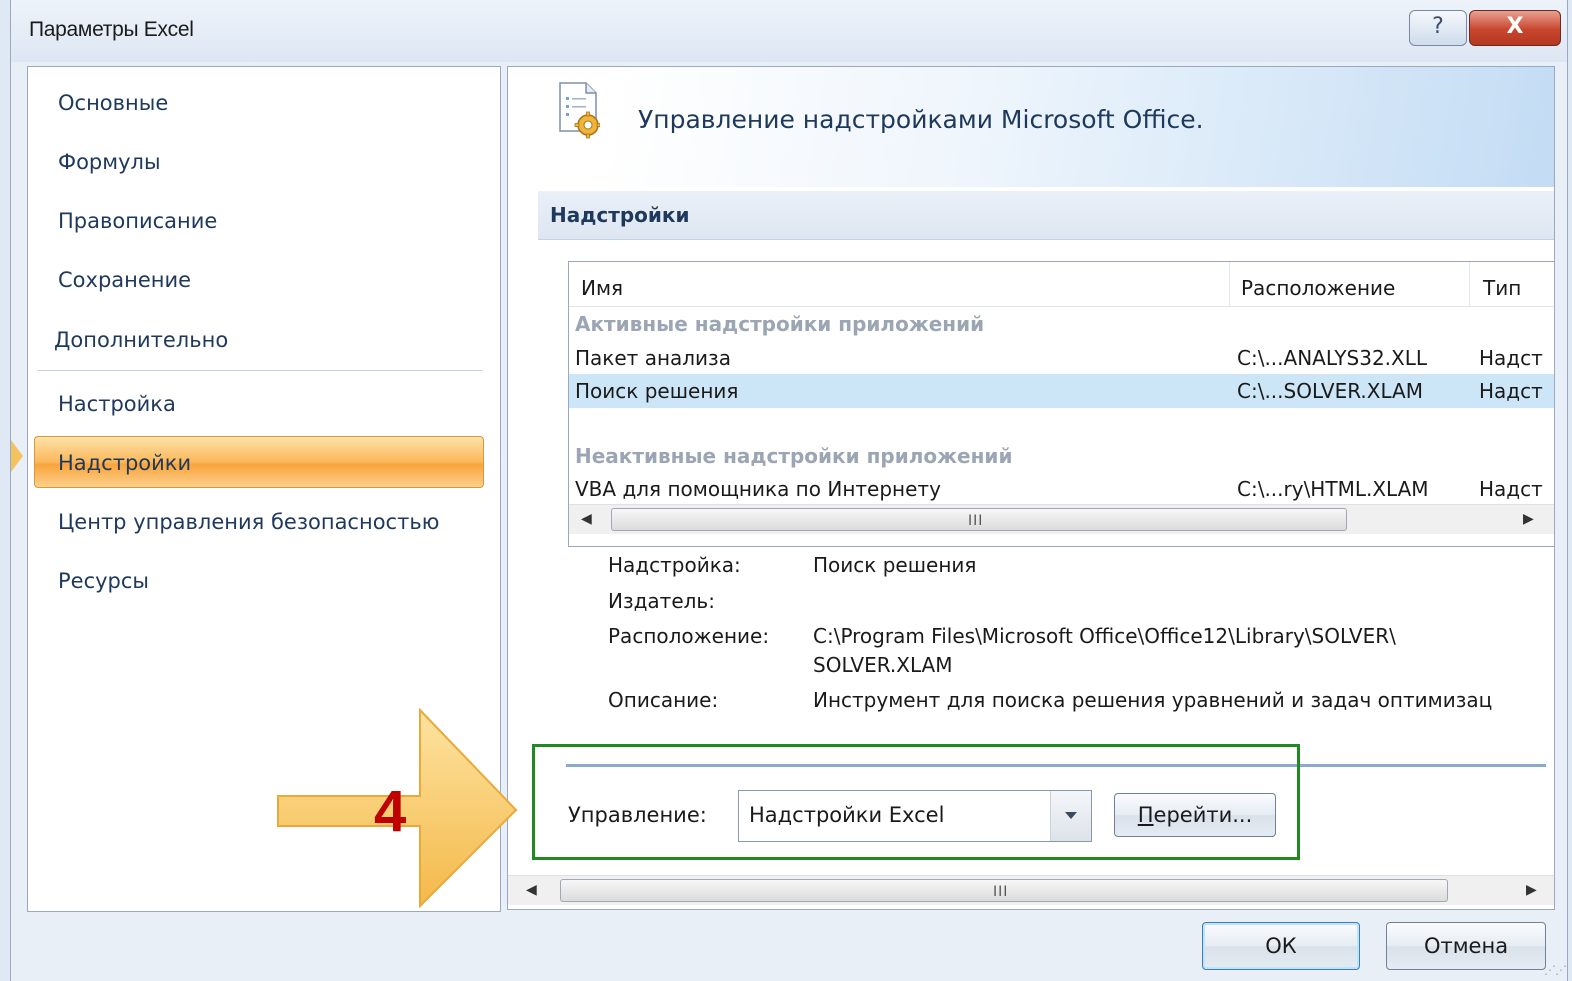 This screenshot has width=1572, height=981. What do you see at coordinates (620, 215) in the screenshot?
I see `section-title: Надстройки` at bounding box center [620, 215].